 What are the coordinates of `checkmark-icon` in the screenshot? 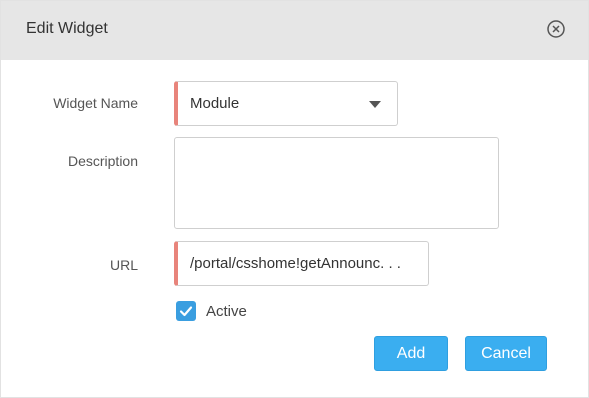 It's located at (186, 311).